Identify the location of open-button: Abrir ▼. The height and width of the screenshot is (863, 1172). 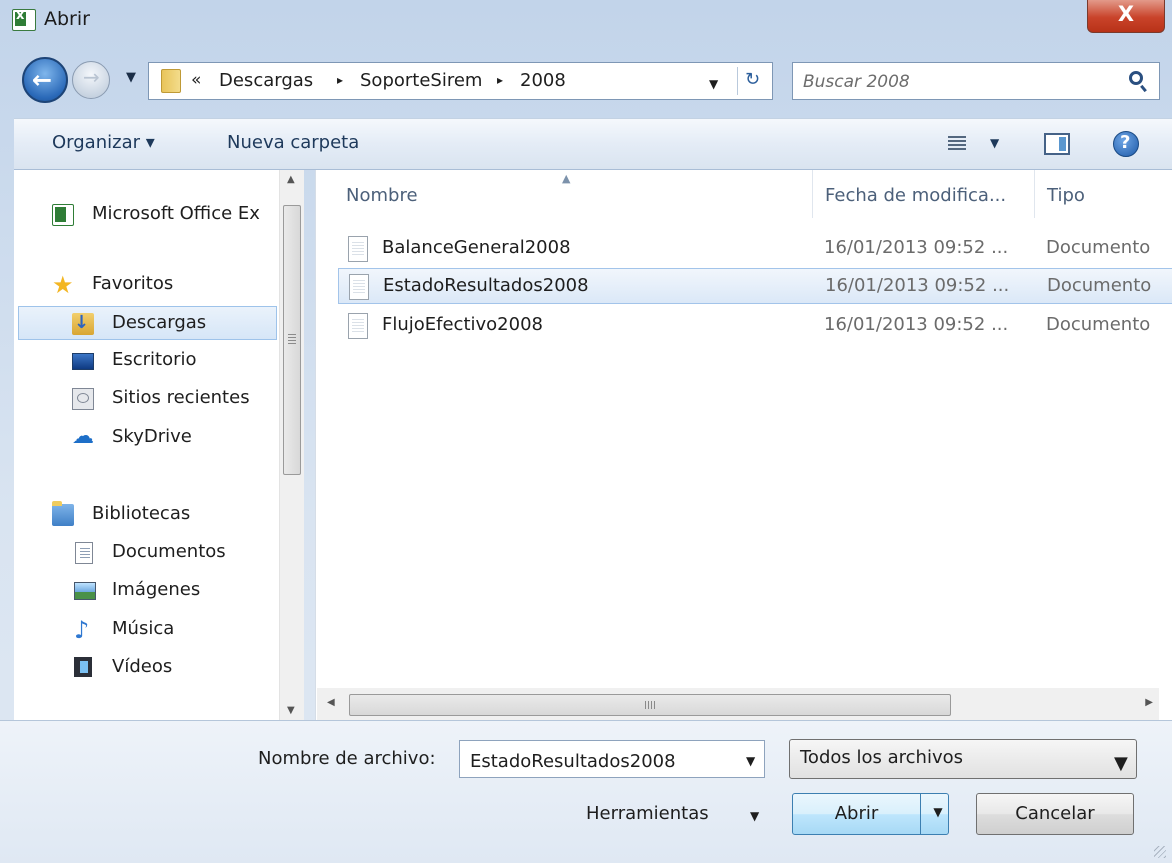
(870, 814).